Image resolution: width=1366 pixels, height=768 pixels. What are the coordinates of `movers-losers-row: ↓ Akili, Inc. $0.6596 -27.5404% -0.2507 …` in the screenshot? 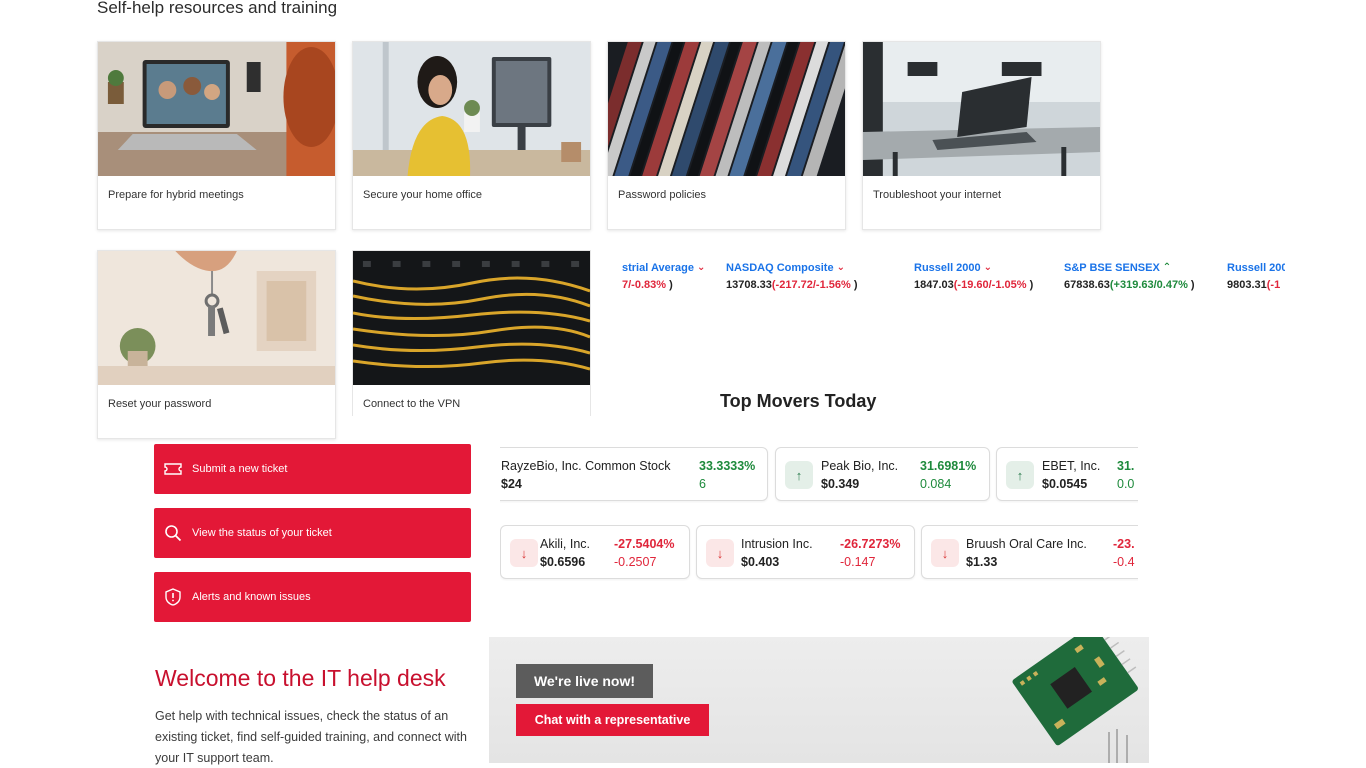 It's located at (819, 553).